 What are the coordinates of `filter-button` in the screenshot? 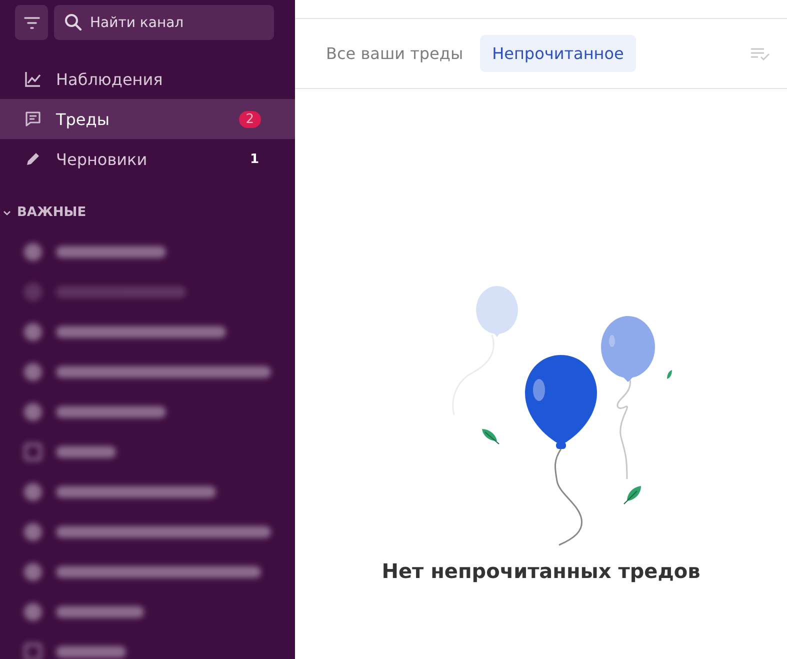 It's located at (31, 22).